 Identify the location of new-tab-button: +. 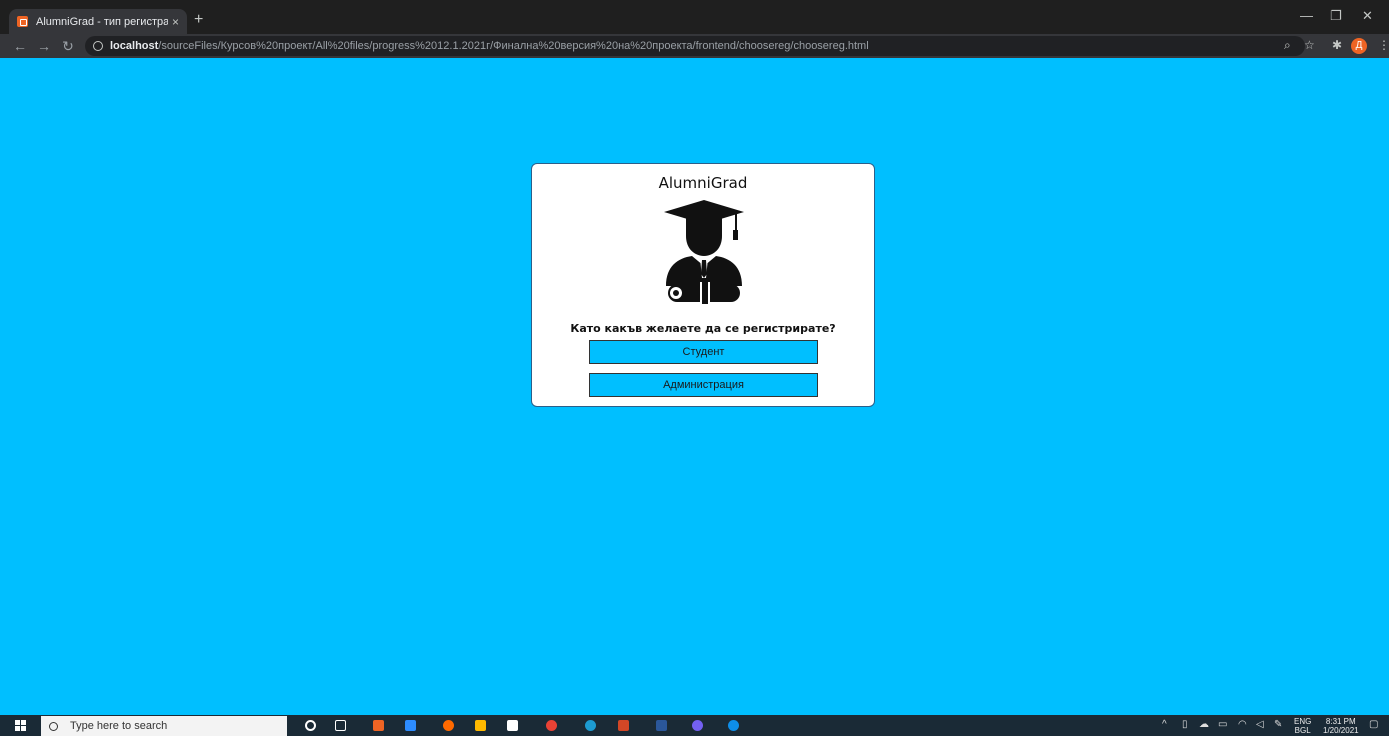
(198, 20).